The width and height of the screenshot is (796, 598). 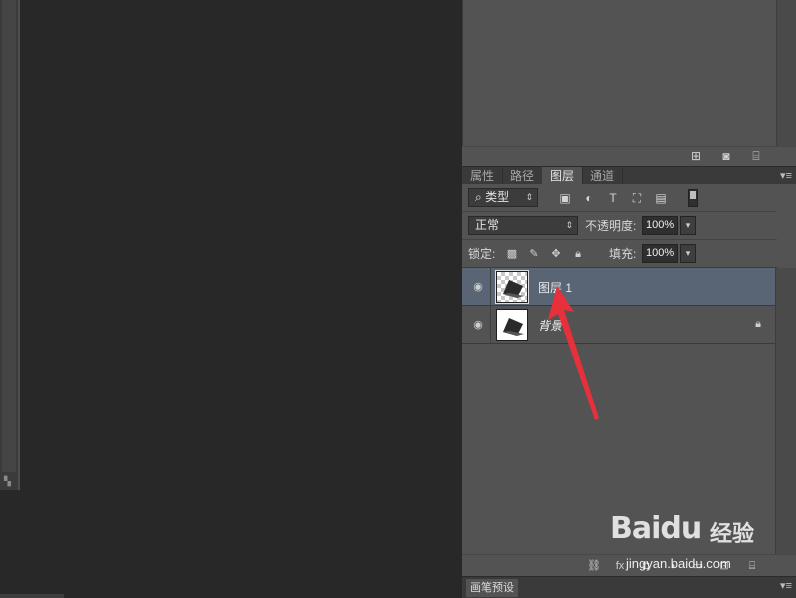 What do you see at coordinates (483, 176) in the screenshot?
I see `tab-properties: 属性` at bounding box center [483, 176].